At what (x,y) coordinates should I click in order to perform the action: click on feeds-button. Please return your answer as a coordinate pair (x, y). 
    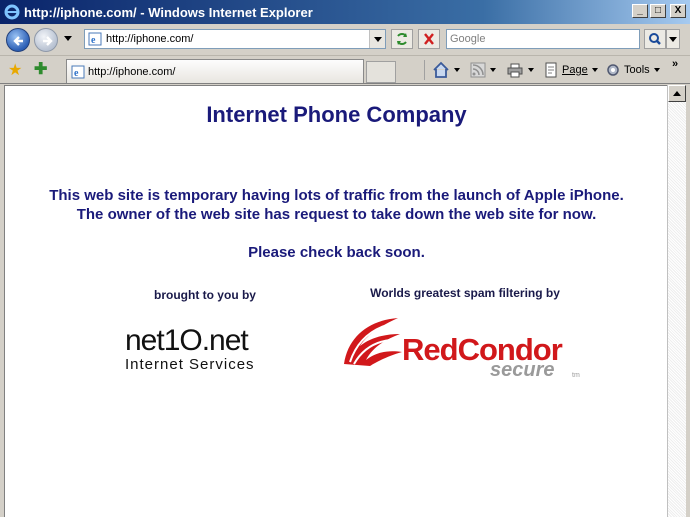
    Looking at the image, I should click on (483, 70).